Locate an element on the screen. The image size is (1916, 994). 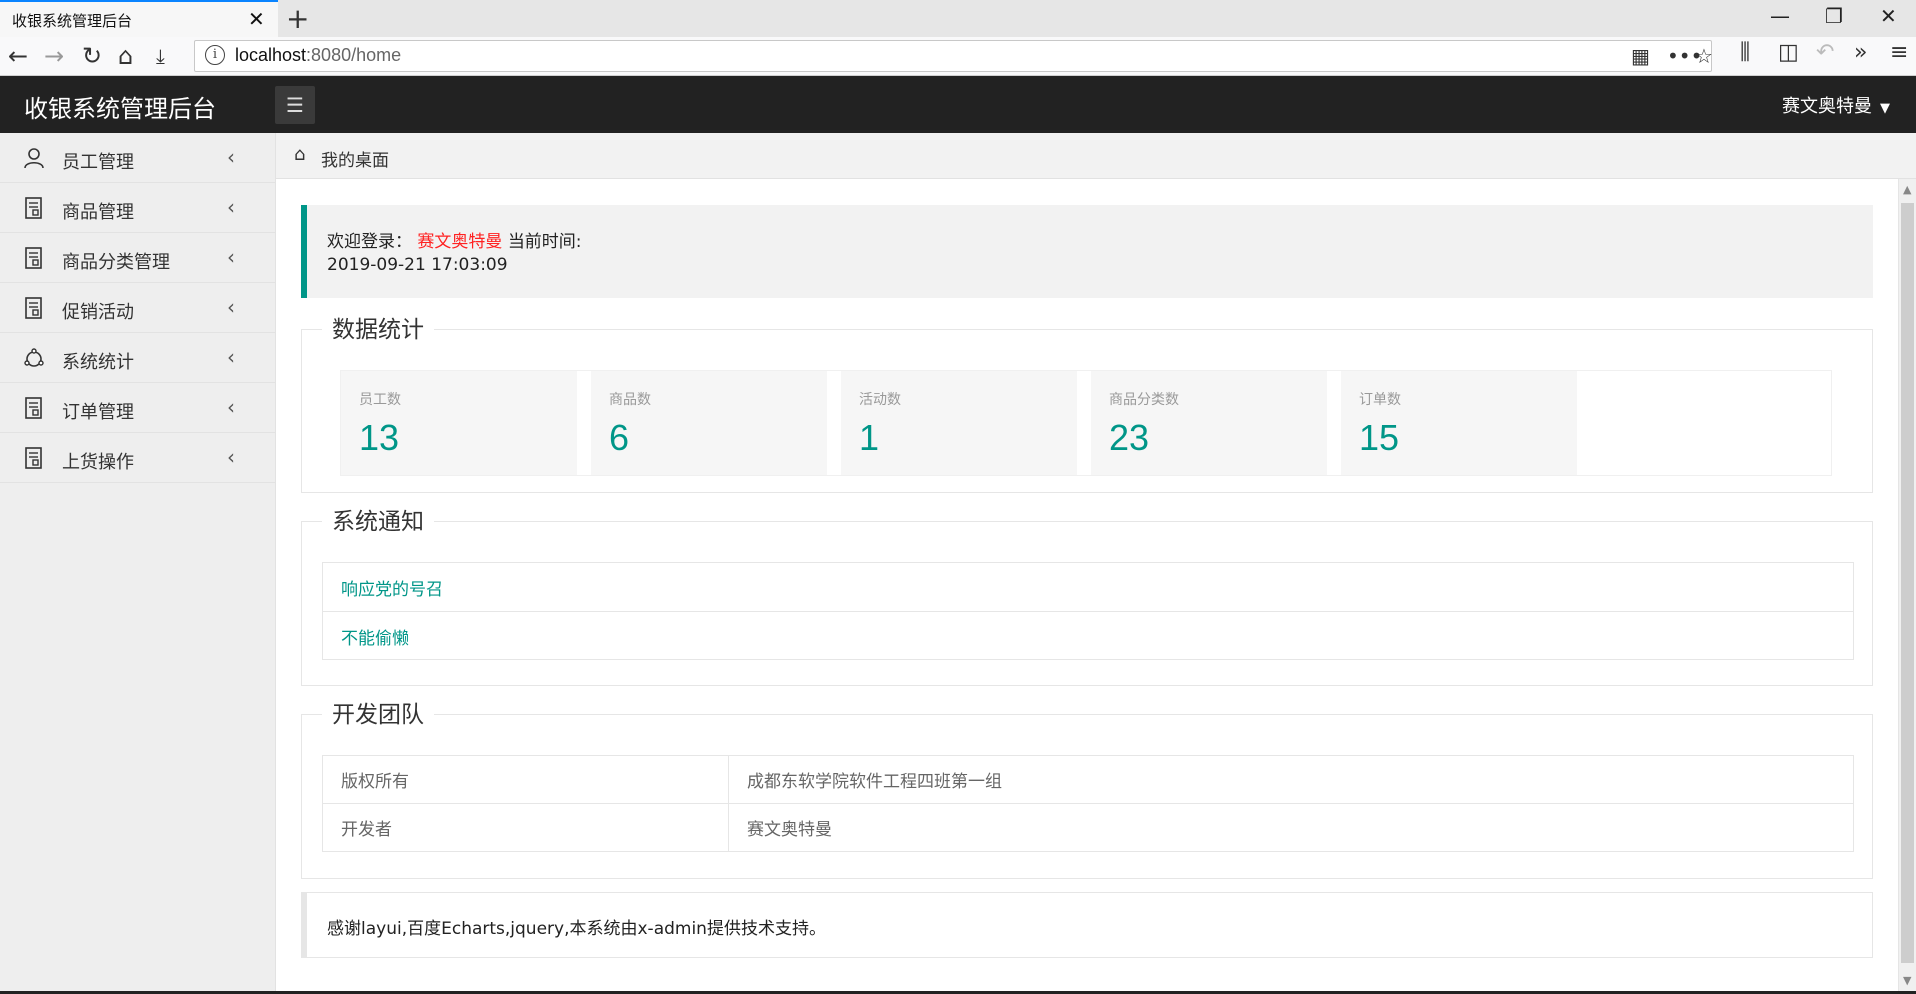
list-icon: ☰ is located at coordinates (295, 105).